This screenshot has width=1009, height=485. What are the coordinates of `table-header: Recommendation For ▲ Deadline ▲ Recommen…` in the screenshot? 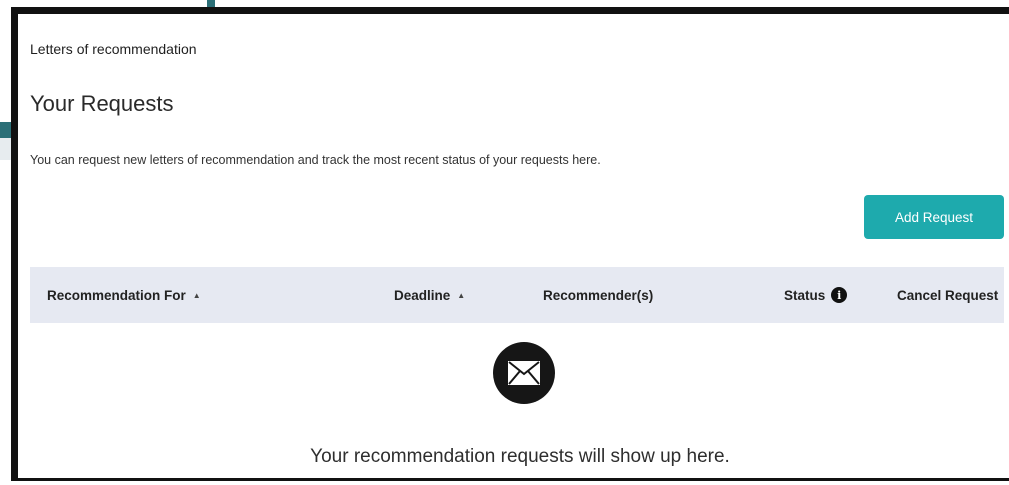 It's located at (517, 295).